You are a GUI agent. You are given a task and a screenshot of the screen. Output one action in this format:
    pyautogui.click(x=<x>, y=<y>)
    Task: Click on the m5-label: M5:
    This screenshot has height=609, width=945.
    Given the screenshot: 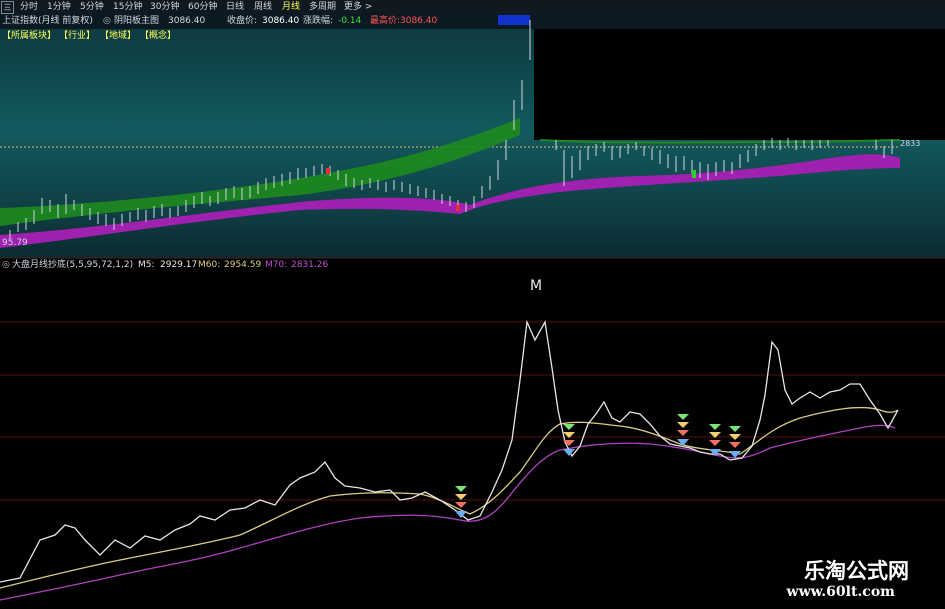 What is the action you would take?
    pyautogui.click(x=146, y=265)
    